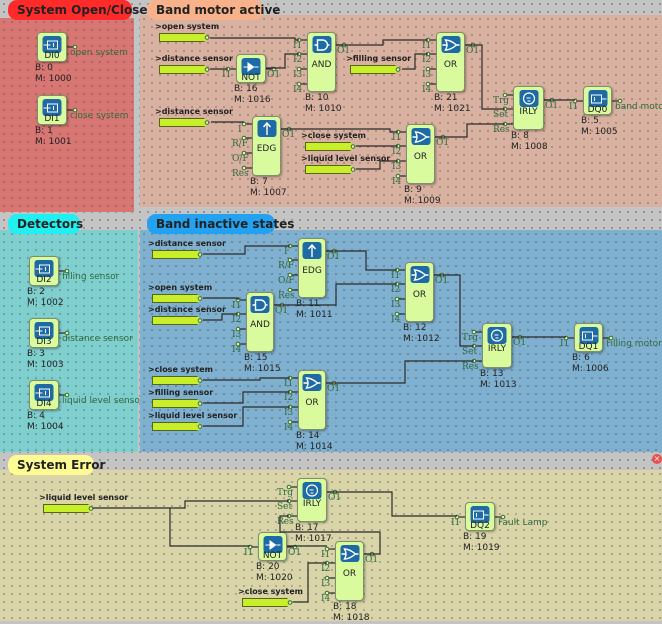  Describe the element at coordinates (657, 459) in the screenshot. I see `close-icon: ×` at that location.